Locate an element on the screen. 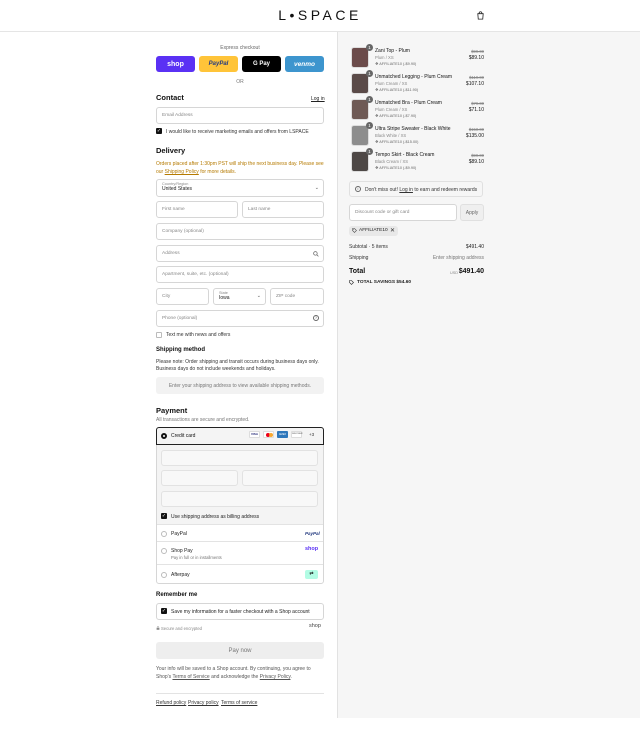 Image resolution: width=640 pixels, height=745 pixels. product-discount: ❖ AFFILIATE10 (-$7.90) is located at coordinates (396, 116).